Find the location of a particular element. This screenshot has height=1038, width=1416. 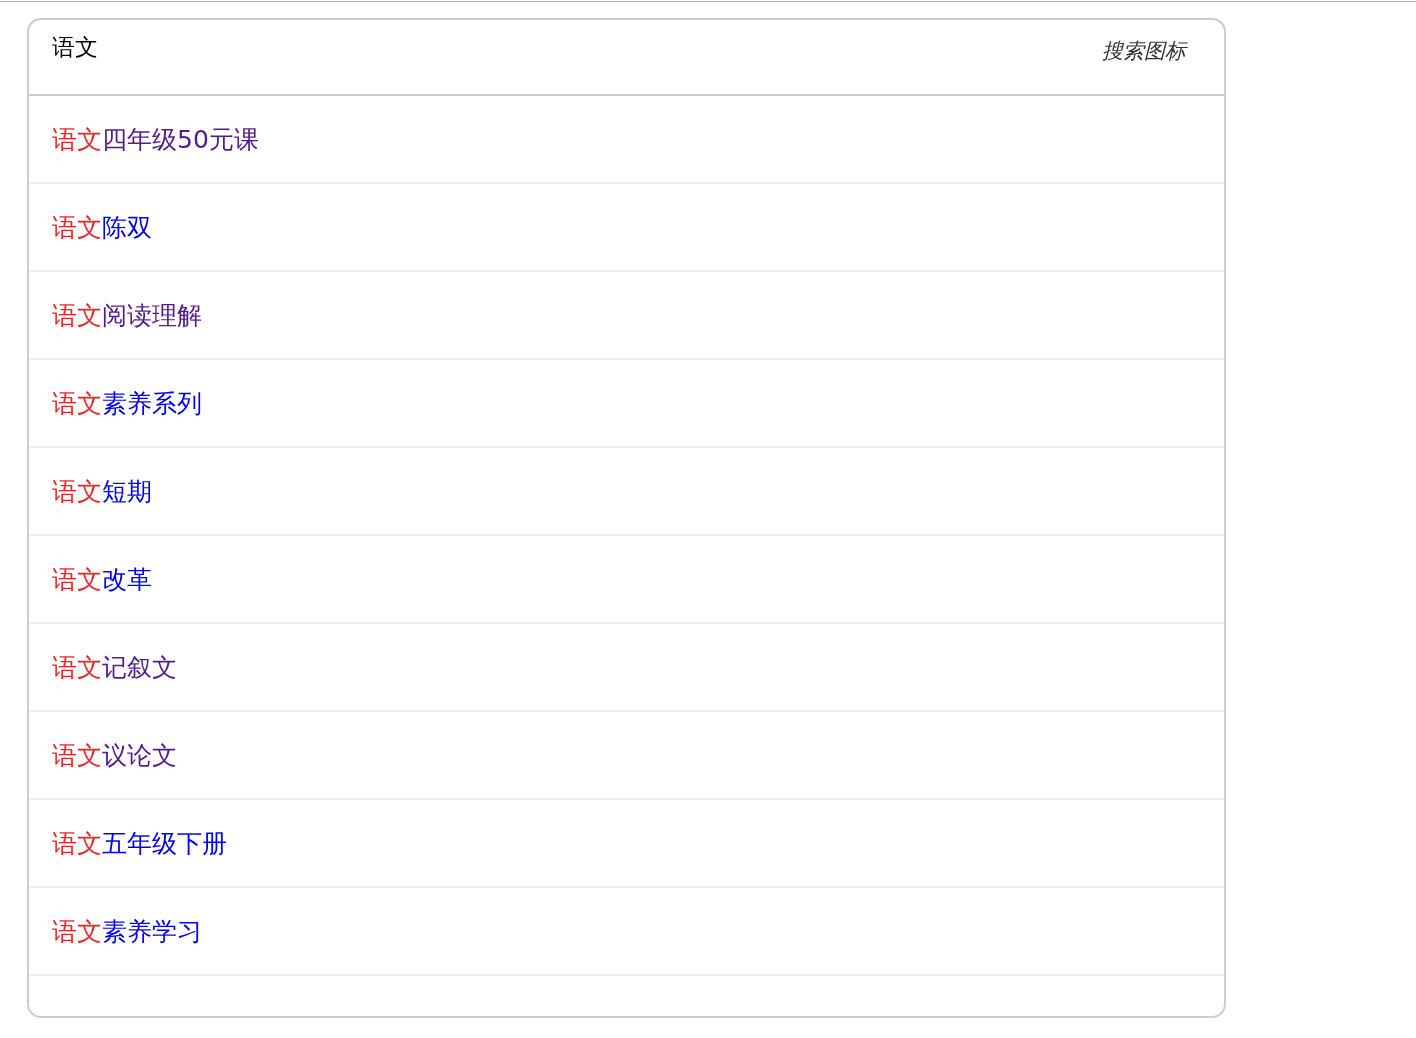

suggestion-link: 语文阅读理解 is located at coordinates (127, 315).